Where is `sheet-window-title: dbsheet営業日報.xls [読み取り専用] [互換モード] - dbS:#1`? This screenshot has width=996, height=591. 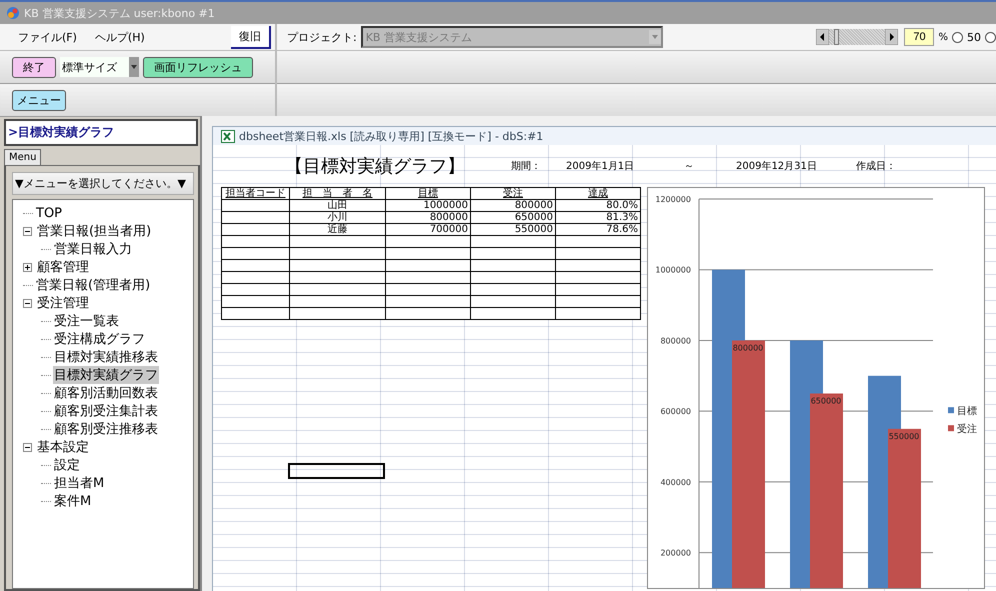
sheet-window-title: dbsheet営業日報.xls [読み取り専用] [互換モード] - dbS:#1 is located at coordinates (391, 136).